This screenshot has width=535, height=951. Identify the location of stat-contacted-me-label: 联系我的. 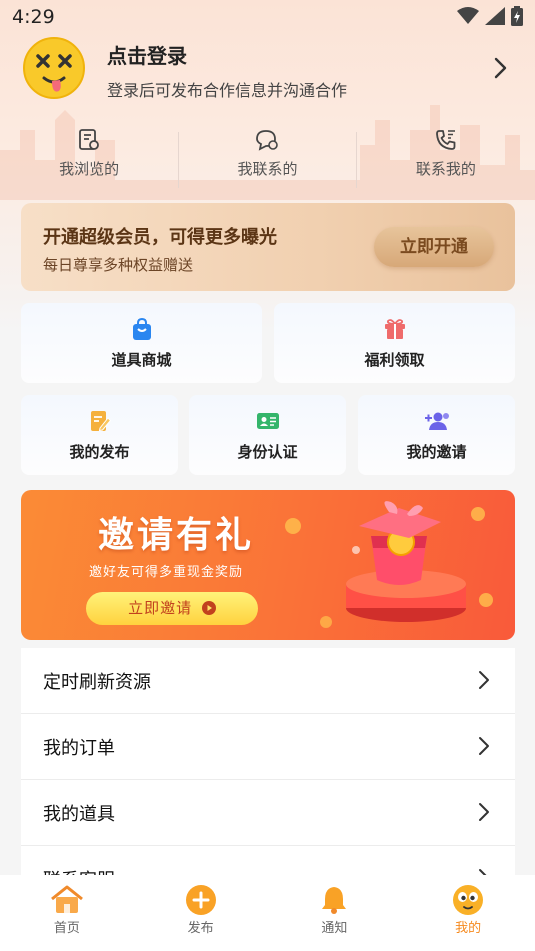
(445, 169).